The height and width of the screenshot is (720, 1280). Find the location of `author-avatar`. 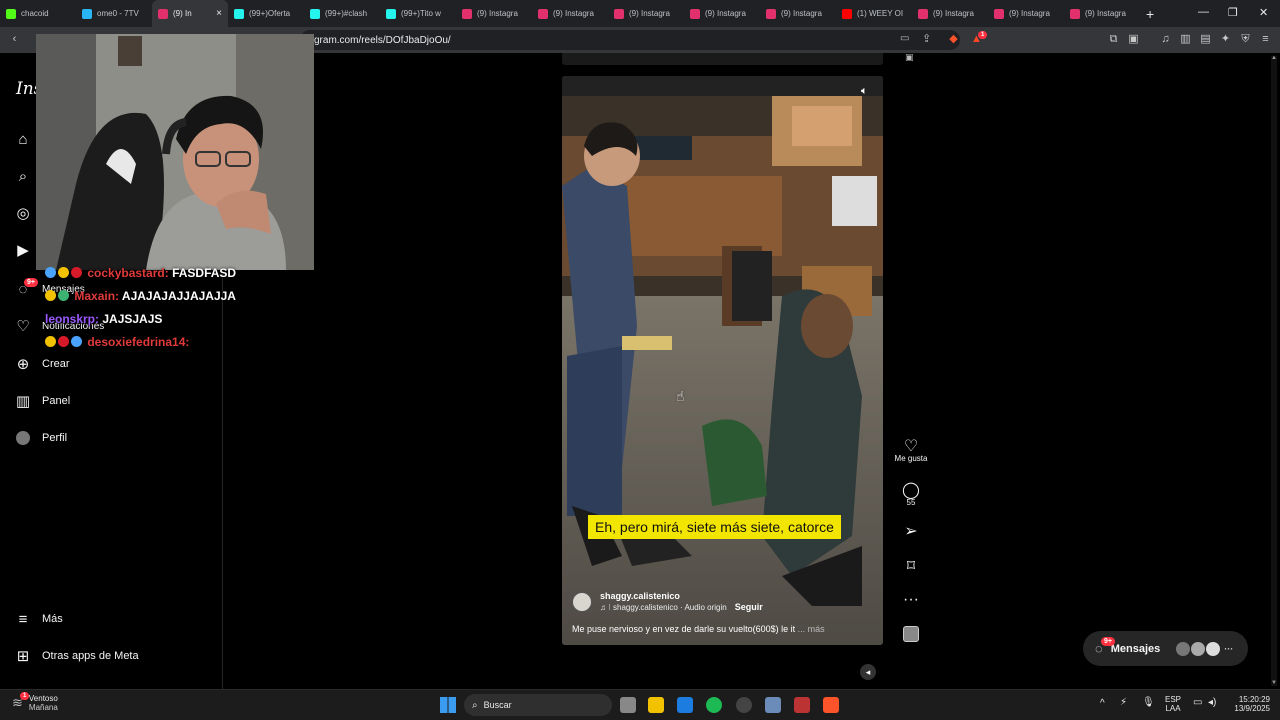

author-avatar is located at coordinates (582, 601).